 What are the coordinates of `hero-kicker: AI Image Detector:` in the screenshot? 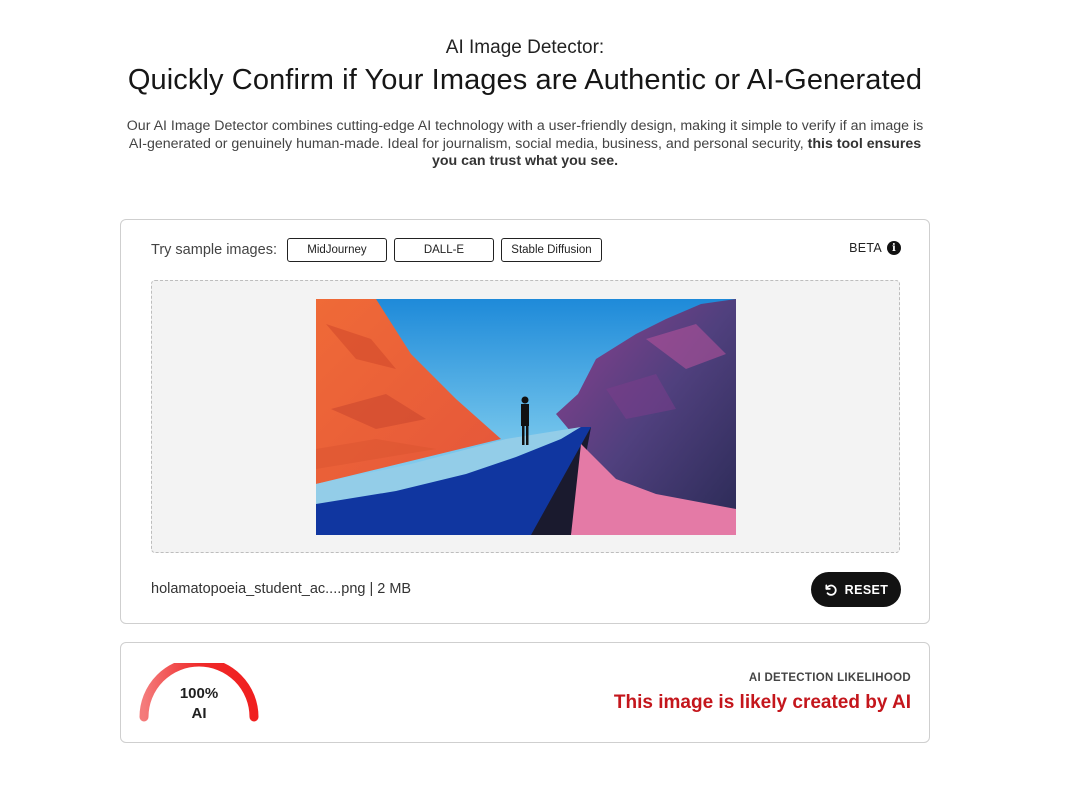 It's located at (525, 47).